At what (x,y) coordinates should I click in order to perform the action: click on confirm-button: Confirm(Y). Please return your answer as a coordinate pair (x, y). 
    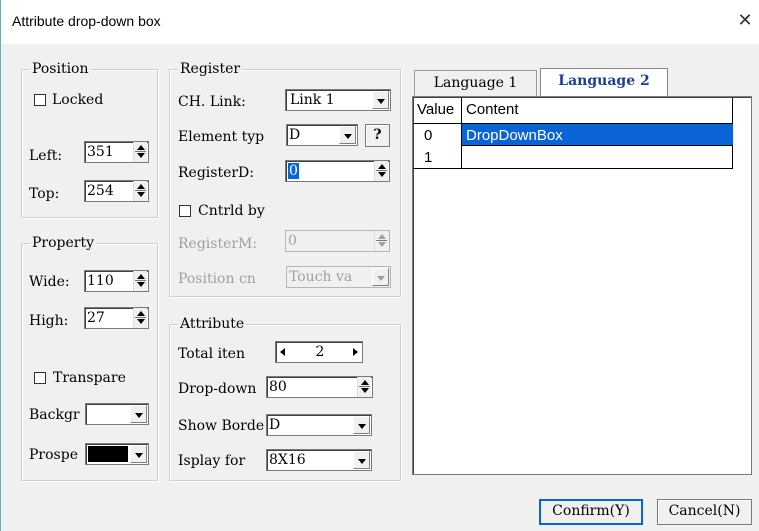
    Looking at the image, I should click on (591, 512).